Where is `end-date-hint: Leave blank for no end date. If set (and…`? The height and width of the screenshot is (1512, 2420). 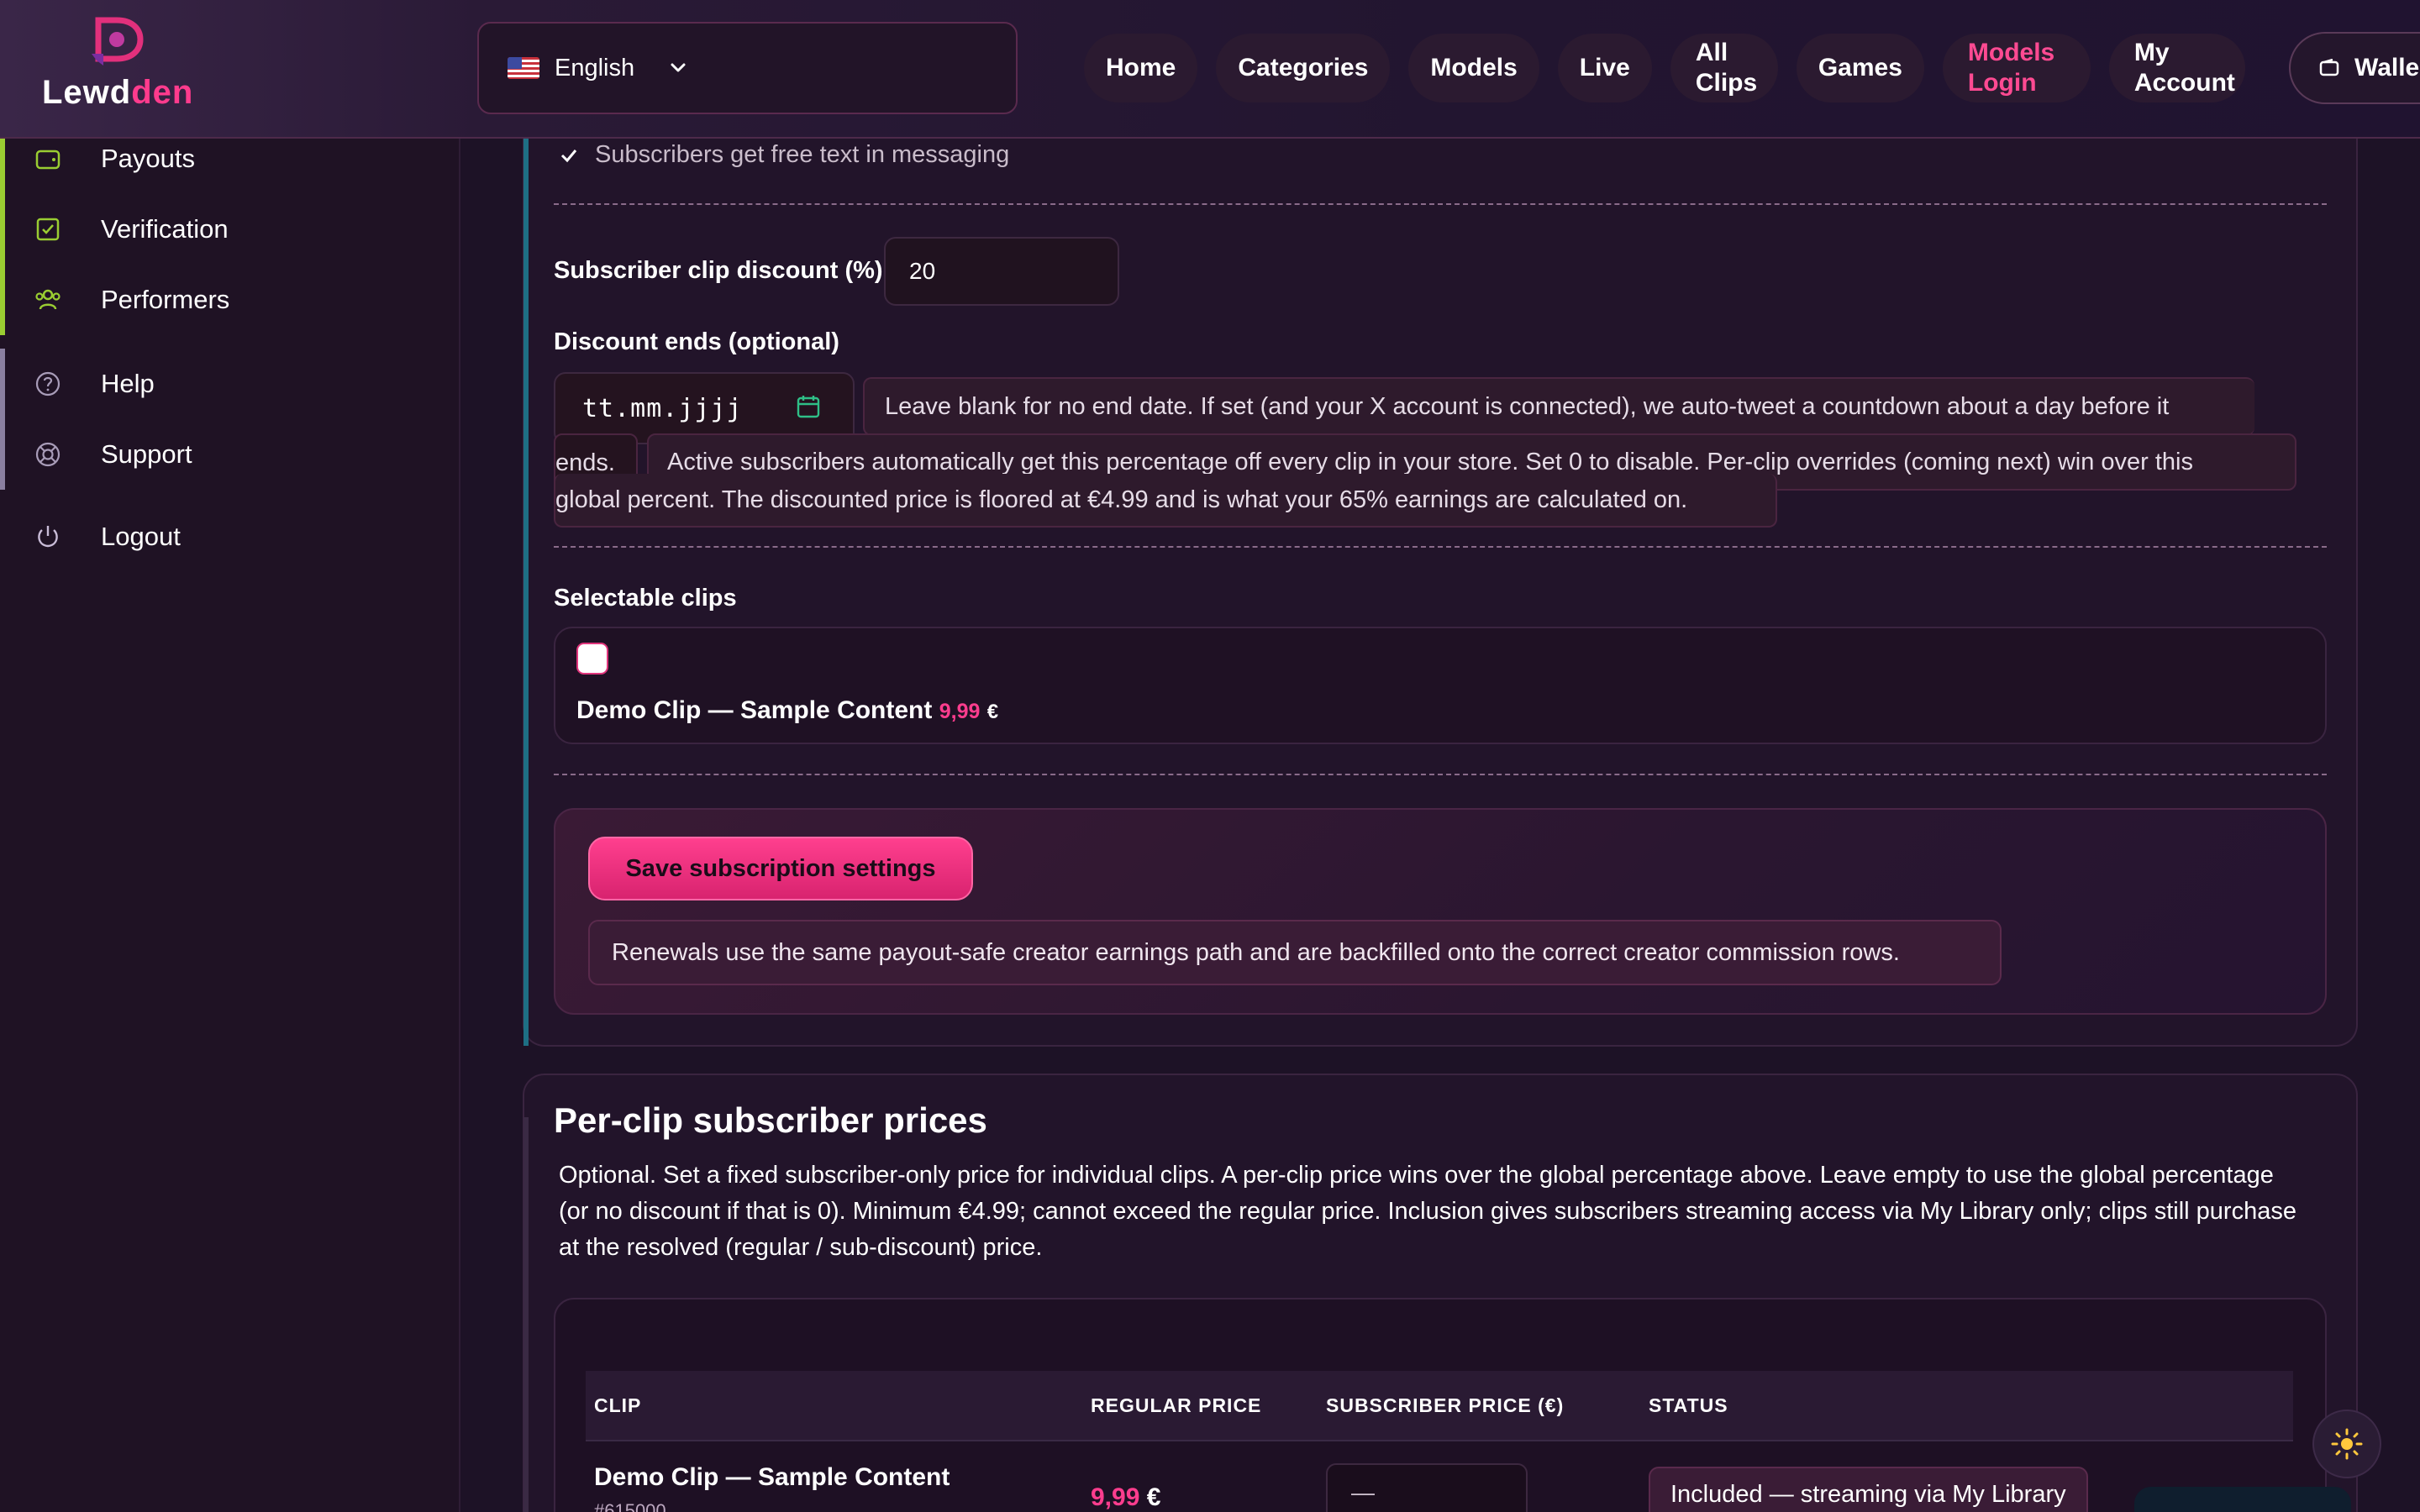 end-date-hint: Leave blank for no end date. If set (and… is located at coordinates (1559, 406).